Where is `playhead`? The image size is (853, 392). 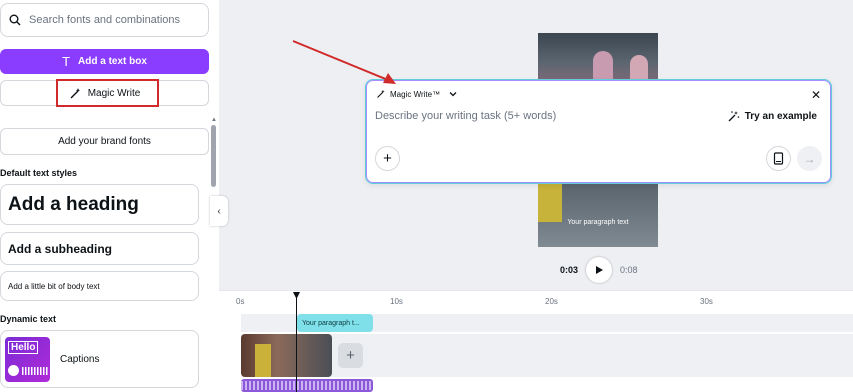
playhead is located at coordinates (296, 343).